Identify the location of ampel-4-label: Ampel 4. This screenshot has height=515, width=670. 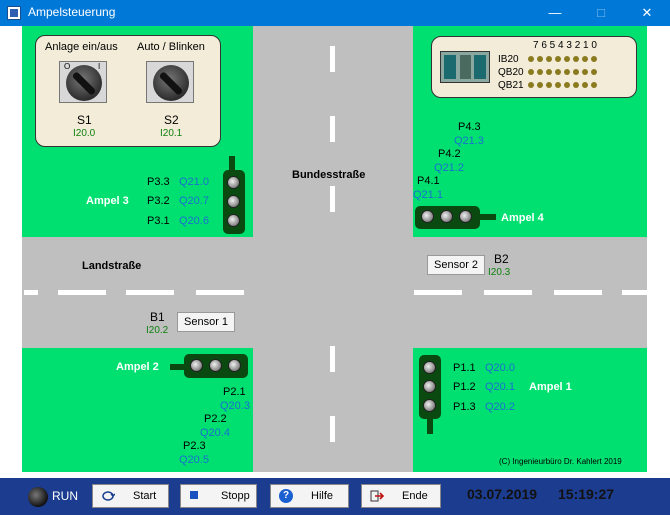
(522, 218).